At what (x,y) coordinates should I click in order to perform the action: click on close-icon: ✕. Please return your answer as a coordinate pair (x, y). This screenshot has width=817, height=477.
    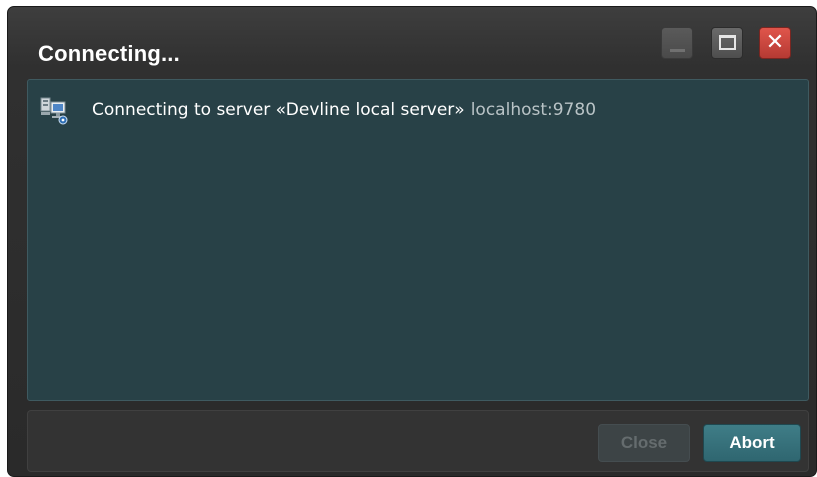
    Looking at the image, I should click on (775, 42).